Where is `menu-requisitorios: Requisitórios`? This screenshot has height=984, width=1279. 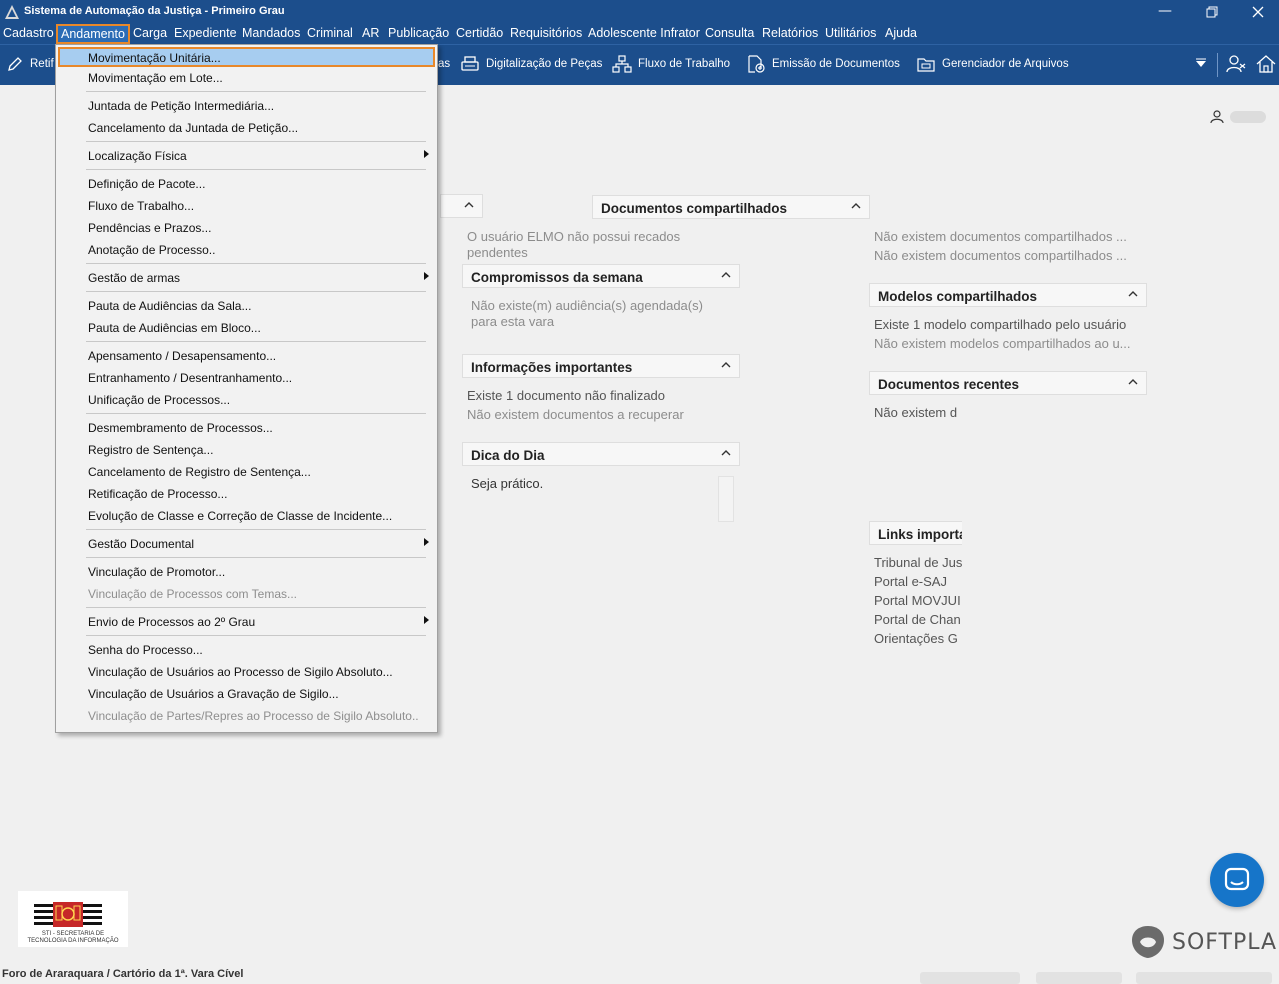 menu-requisitorios: Requisitórios is located at coordinates (546, 33).